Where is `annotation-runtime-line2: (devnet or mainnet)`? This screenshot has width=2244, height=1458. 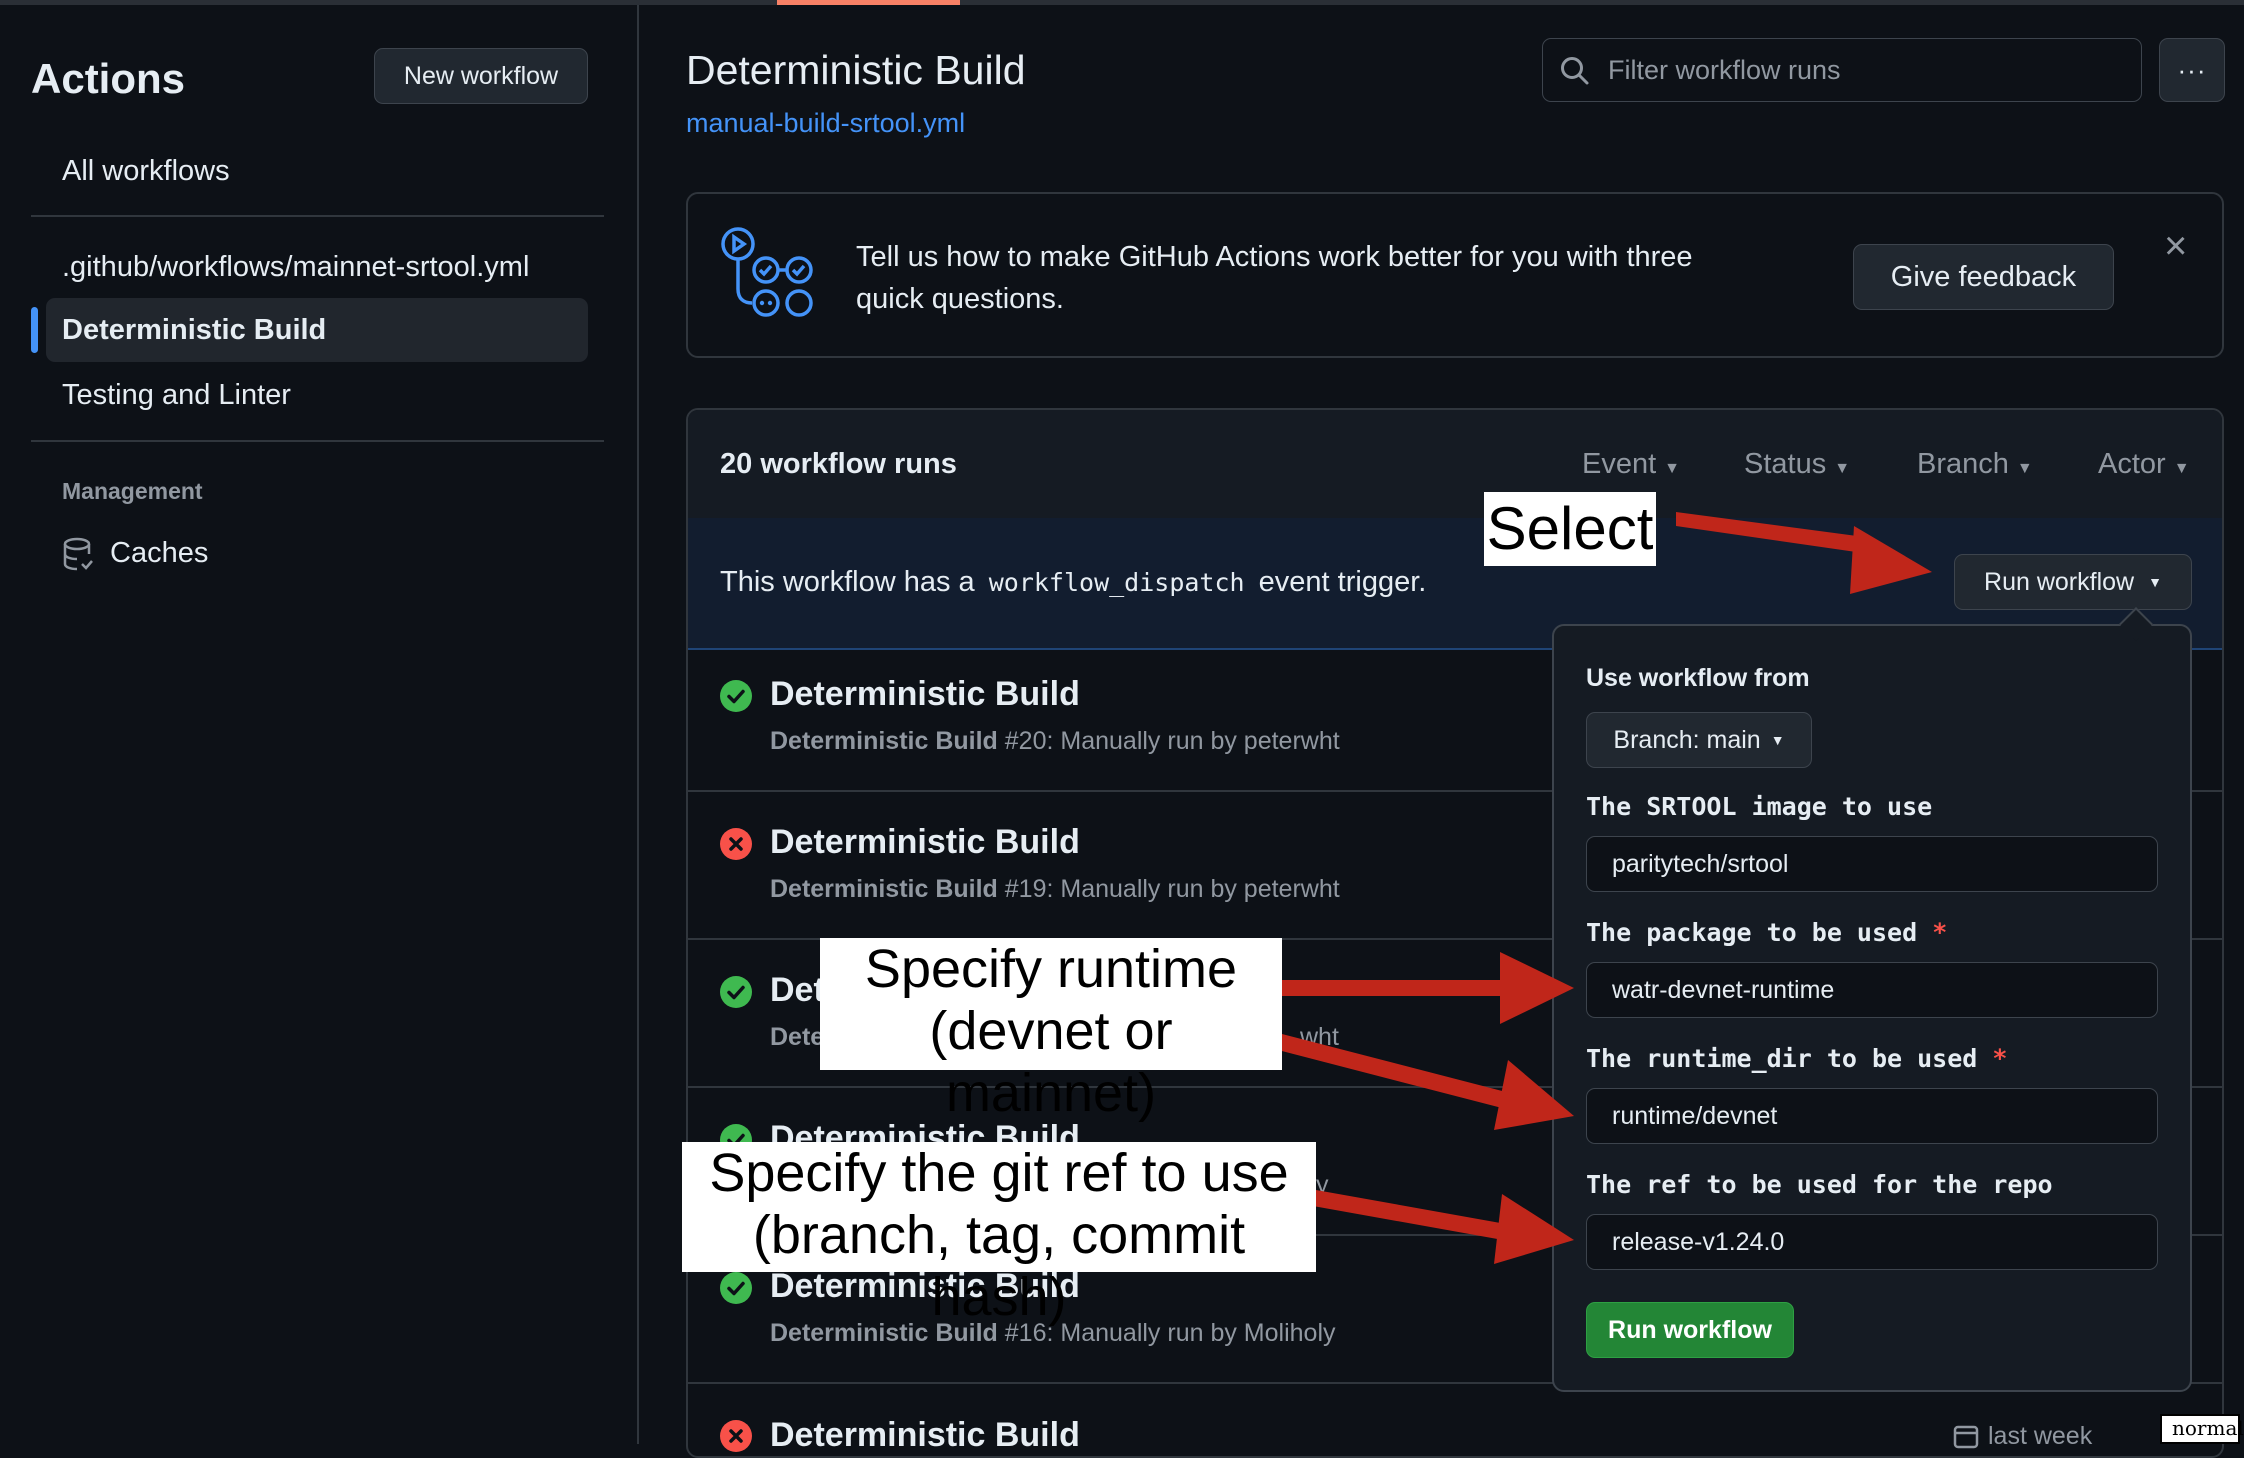
annotation-runtime-line2: (devnet or mainnet) is located at coordinates (1051, 1062).